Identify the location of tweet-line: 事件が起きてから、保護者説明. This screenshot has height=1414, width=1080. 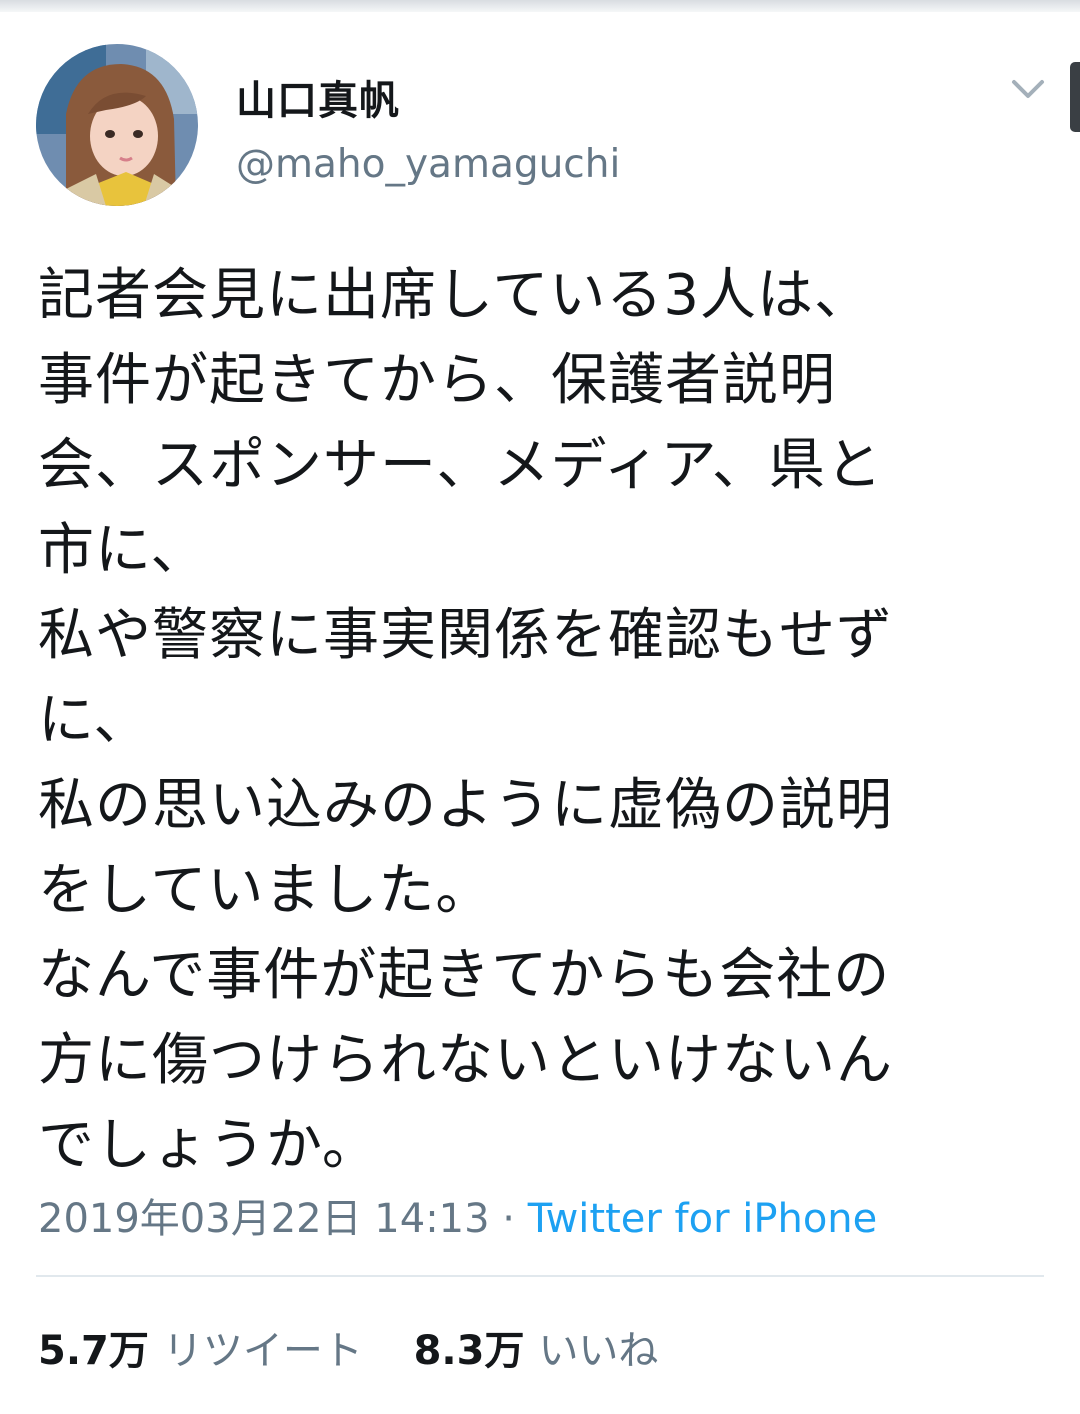
(437, 380).